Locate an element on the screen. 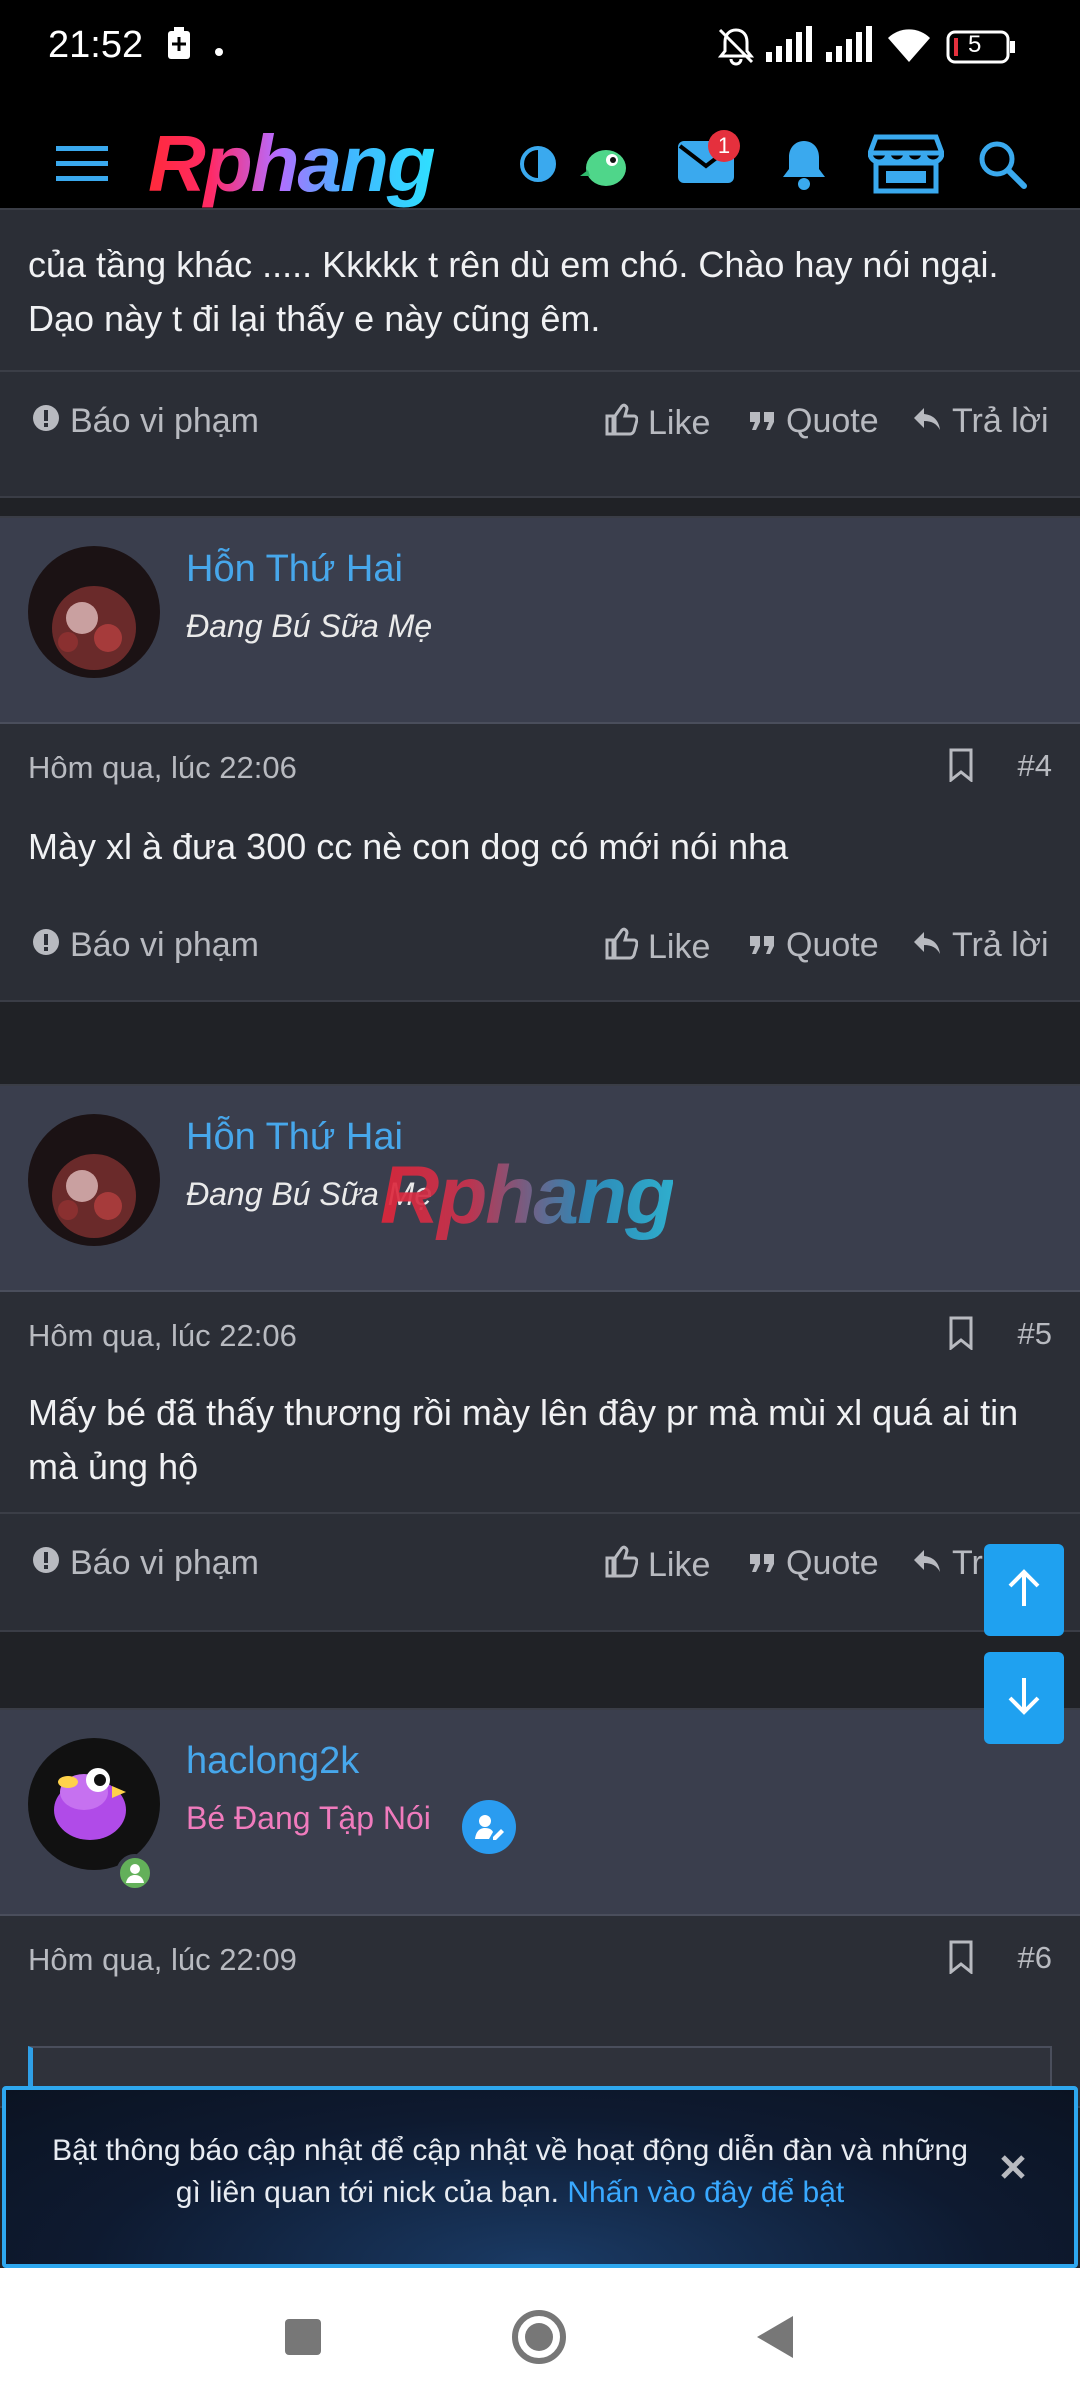 The width and height of the screenshot is (1080, 2400). mute-bell-icon is located at coordinates (736, 48).